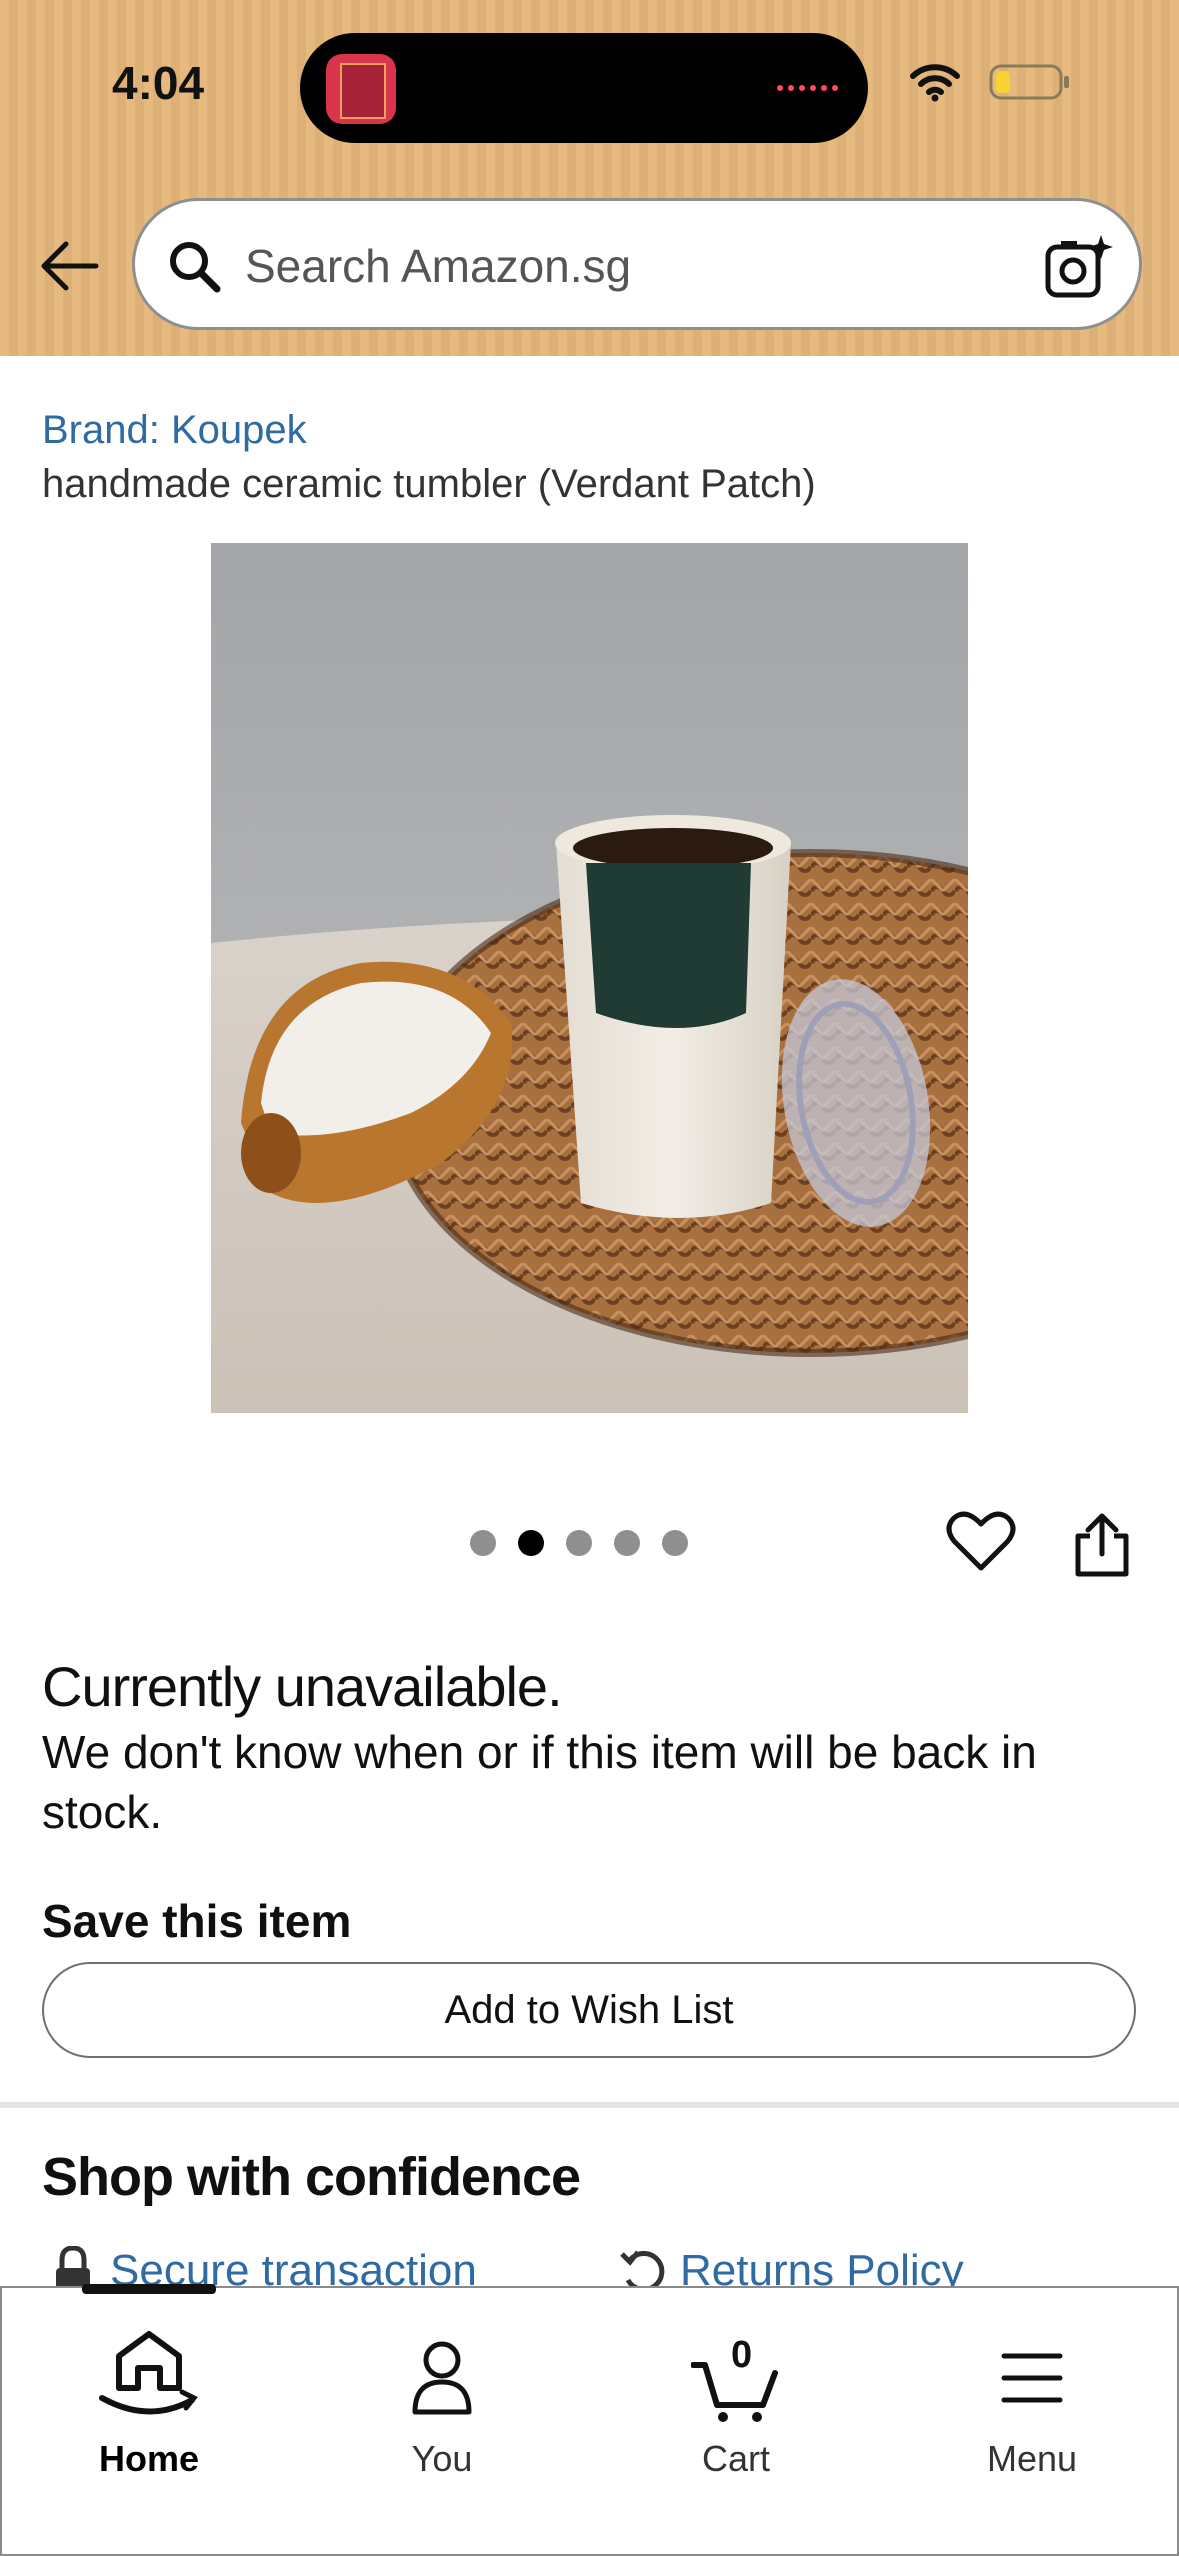 This screenshot has height=2556, width=1179. Describe the element at coordinates (736, 2404) in the screenshot. I see `nav-cart: 0 Cart` at that location.